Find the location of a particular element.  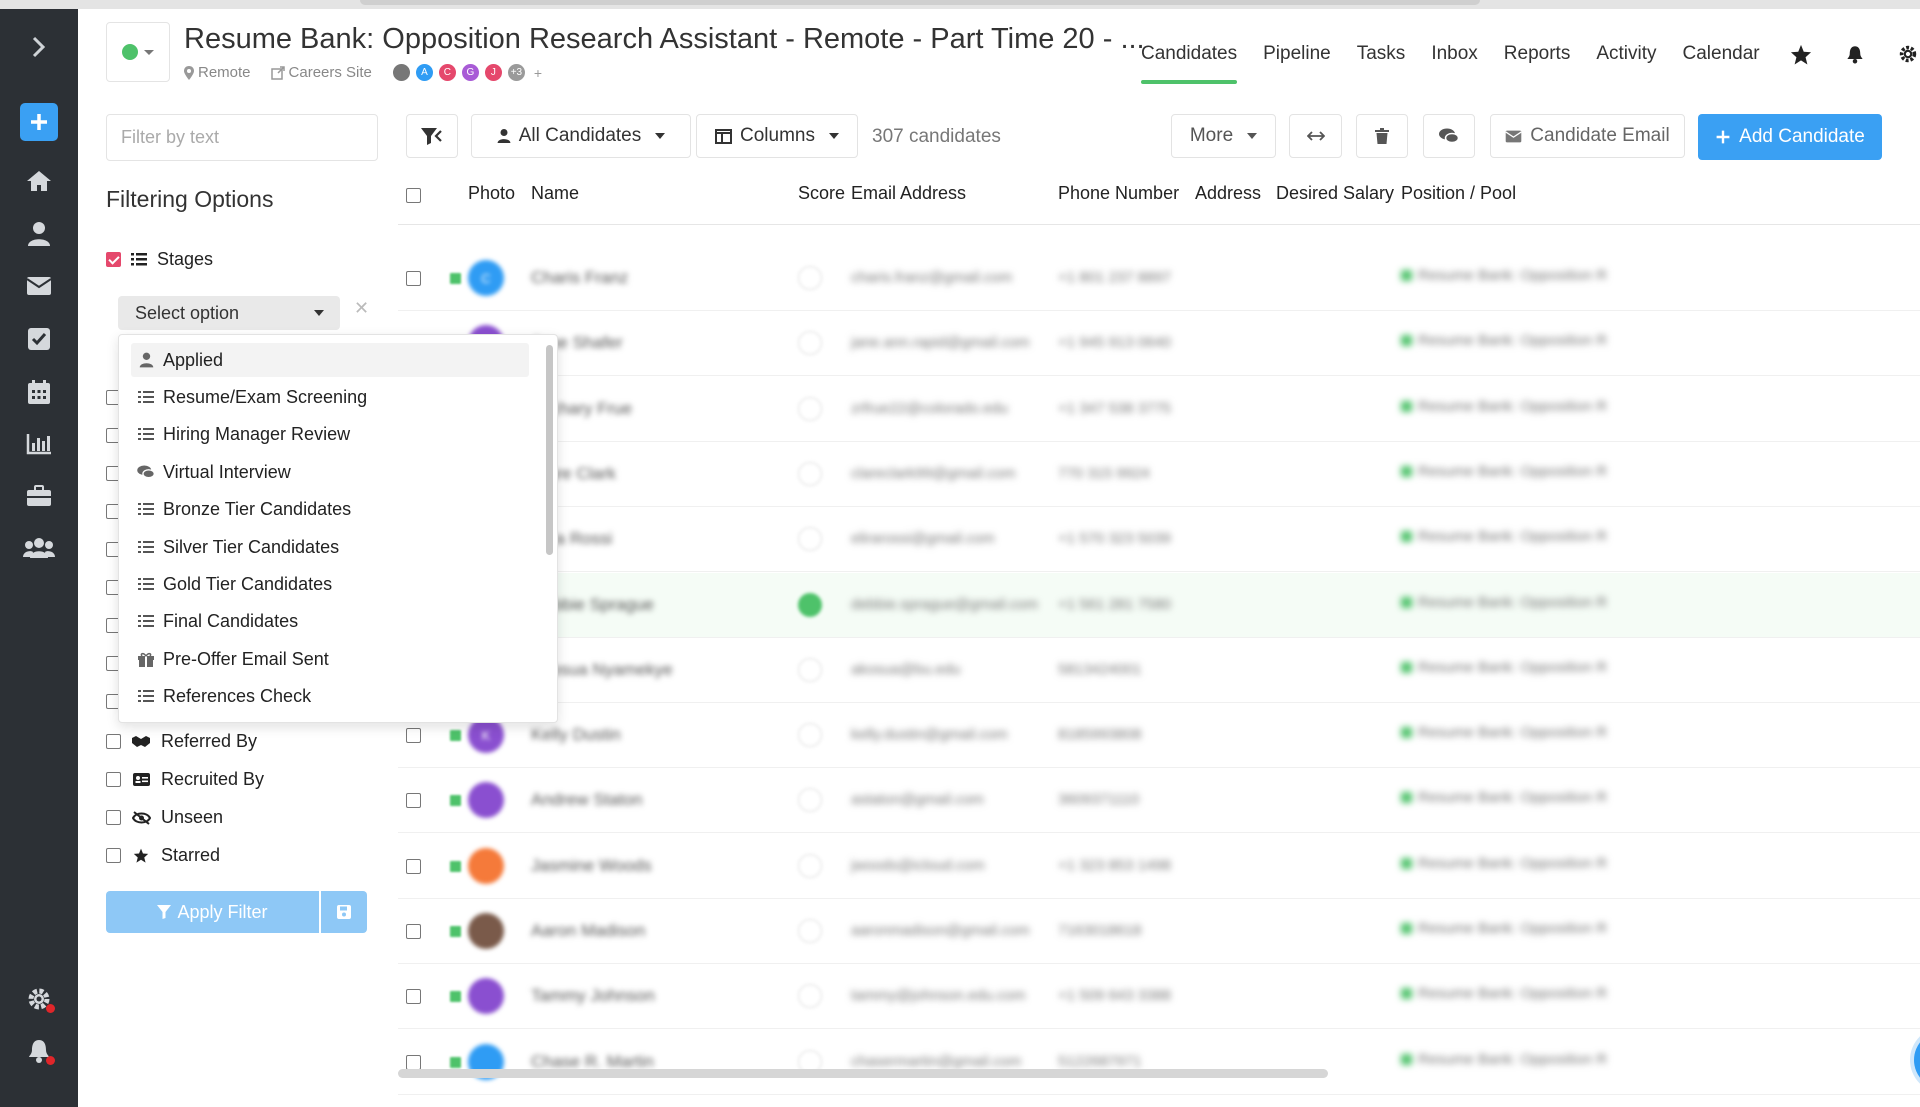

stages-filter: Stages is located at coordinates (159, 259).